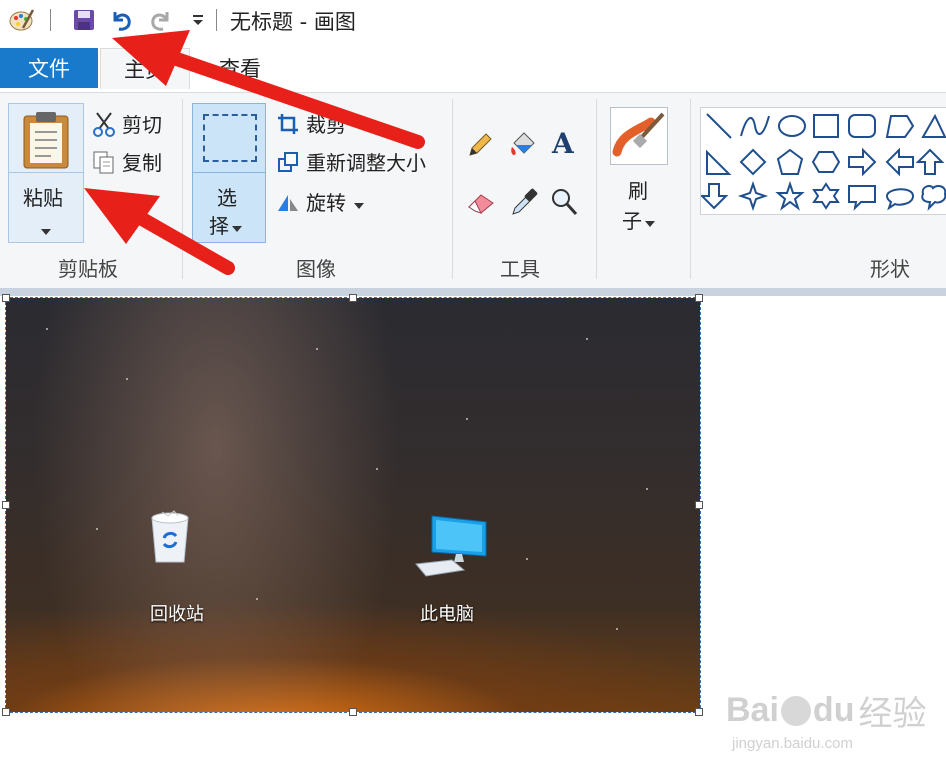  I want to click on baidu-watermark: Bai du 经验 jingyan.baidu.com, so click(826, 719).